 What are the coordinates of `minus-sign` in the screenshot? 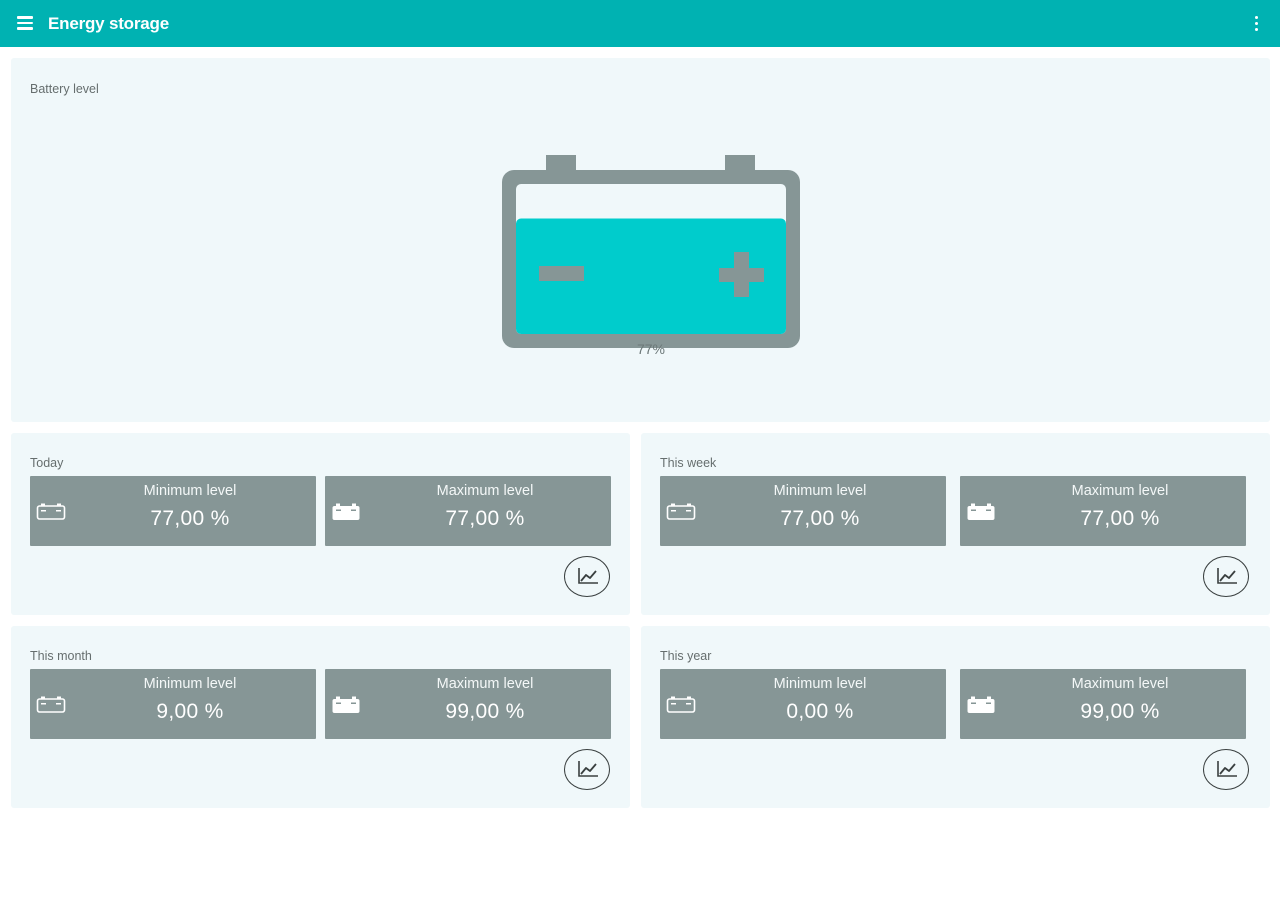 It's located at (561, 273).